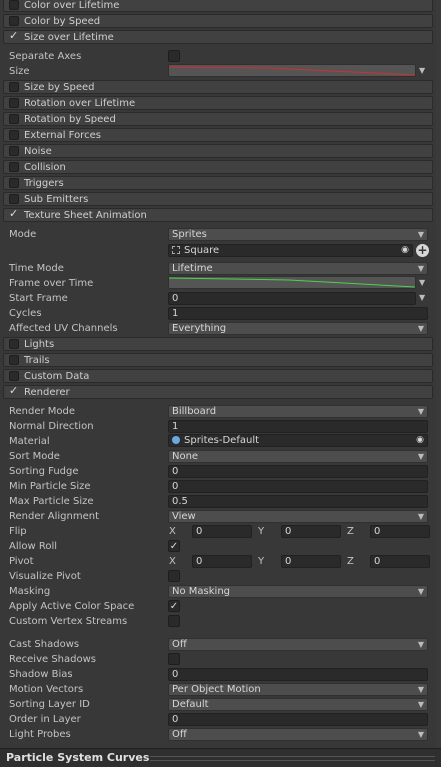 The height and width of the screenshot is (767, 441). Describe the element at coordinates (190, 704) in the screenshot. I see `sorting-layer-value: Default` at that location.